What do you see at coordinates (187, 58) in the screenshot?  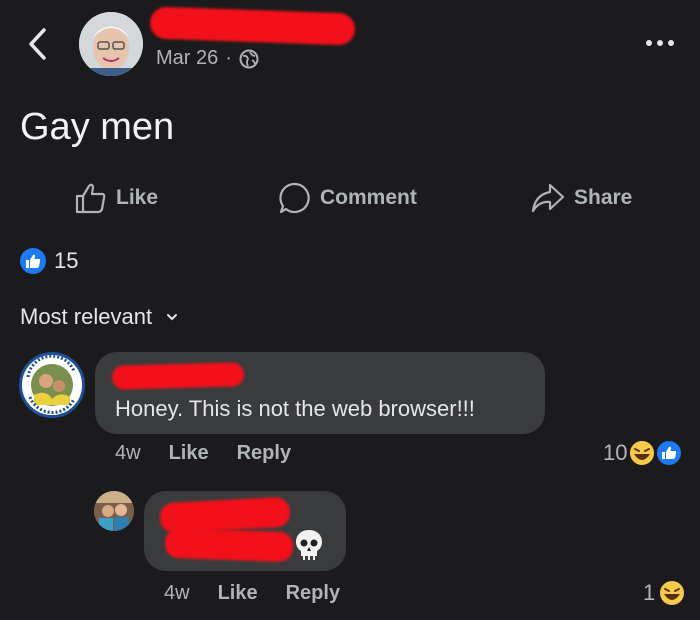 I see `post-date: Mar 26` at bounding box center [187, 58].